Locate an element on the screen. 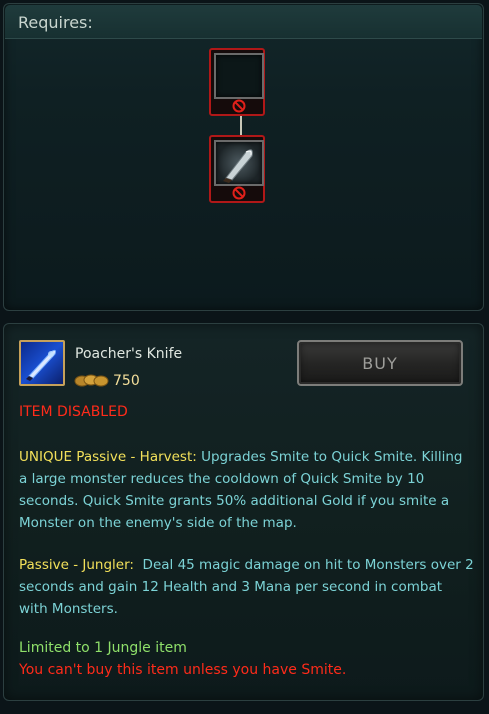 This screenshot has width=489, height=714. build-tree-slot-knife is located at coordinates (237, 169).